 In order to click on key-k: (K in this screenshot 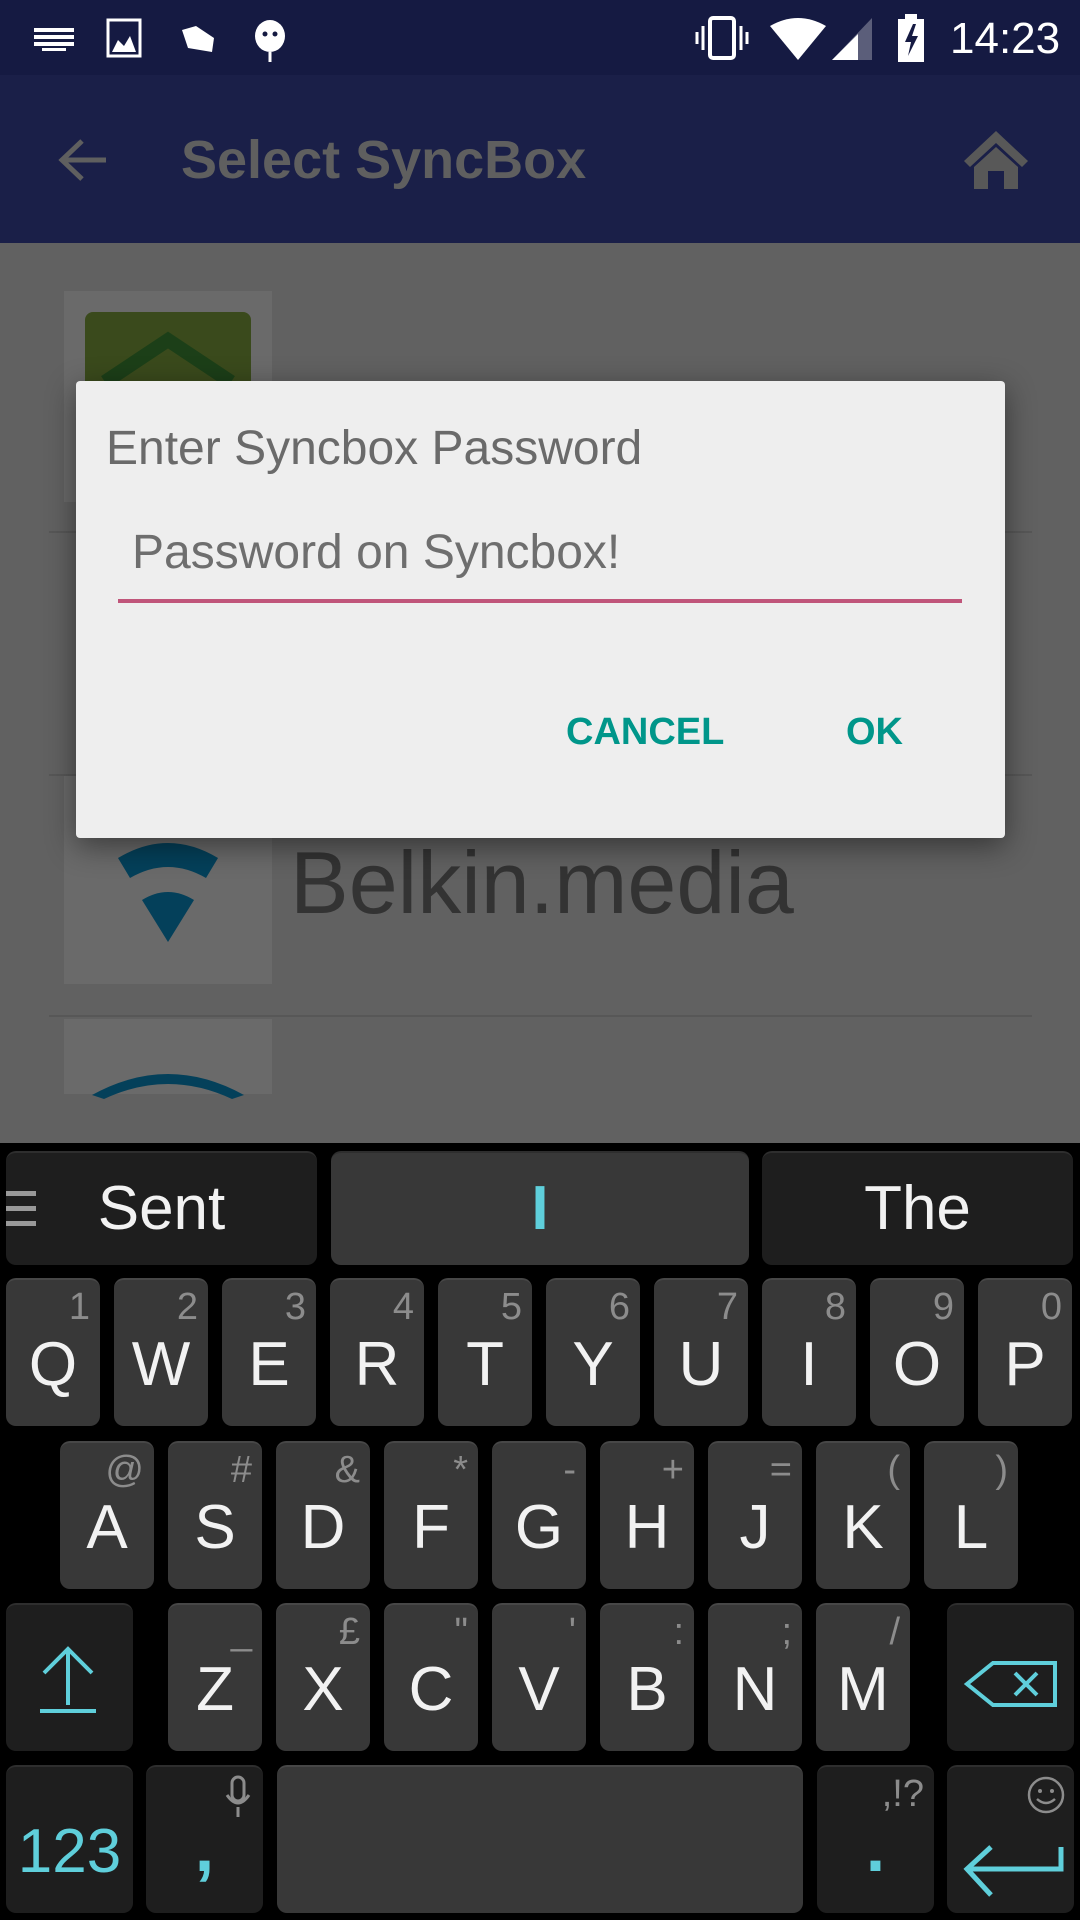, I will do `click(863, 1515)`.